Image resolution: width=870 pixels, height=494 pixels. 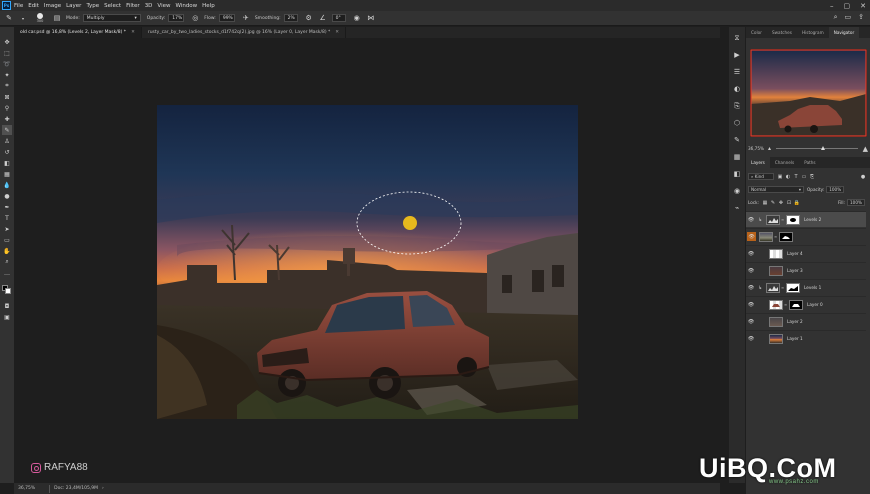 What do you see at coordinates (865, 149) in the screenshot?
I see `zoom-in-icon: ▲` at bounding box center [865, 149].